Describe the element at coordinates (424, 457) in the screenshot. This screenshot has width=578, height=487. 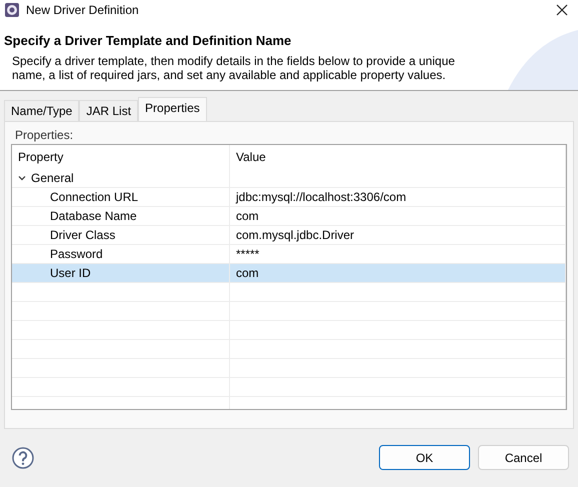
I see `ok-button: OK` at that location.